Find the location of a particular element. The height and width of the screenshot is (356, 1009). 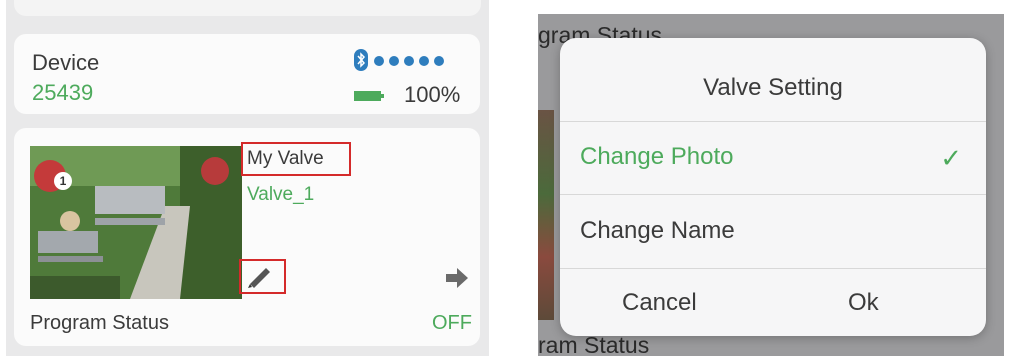

divider is located at coordinates (773, 268).